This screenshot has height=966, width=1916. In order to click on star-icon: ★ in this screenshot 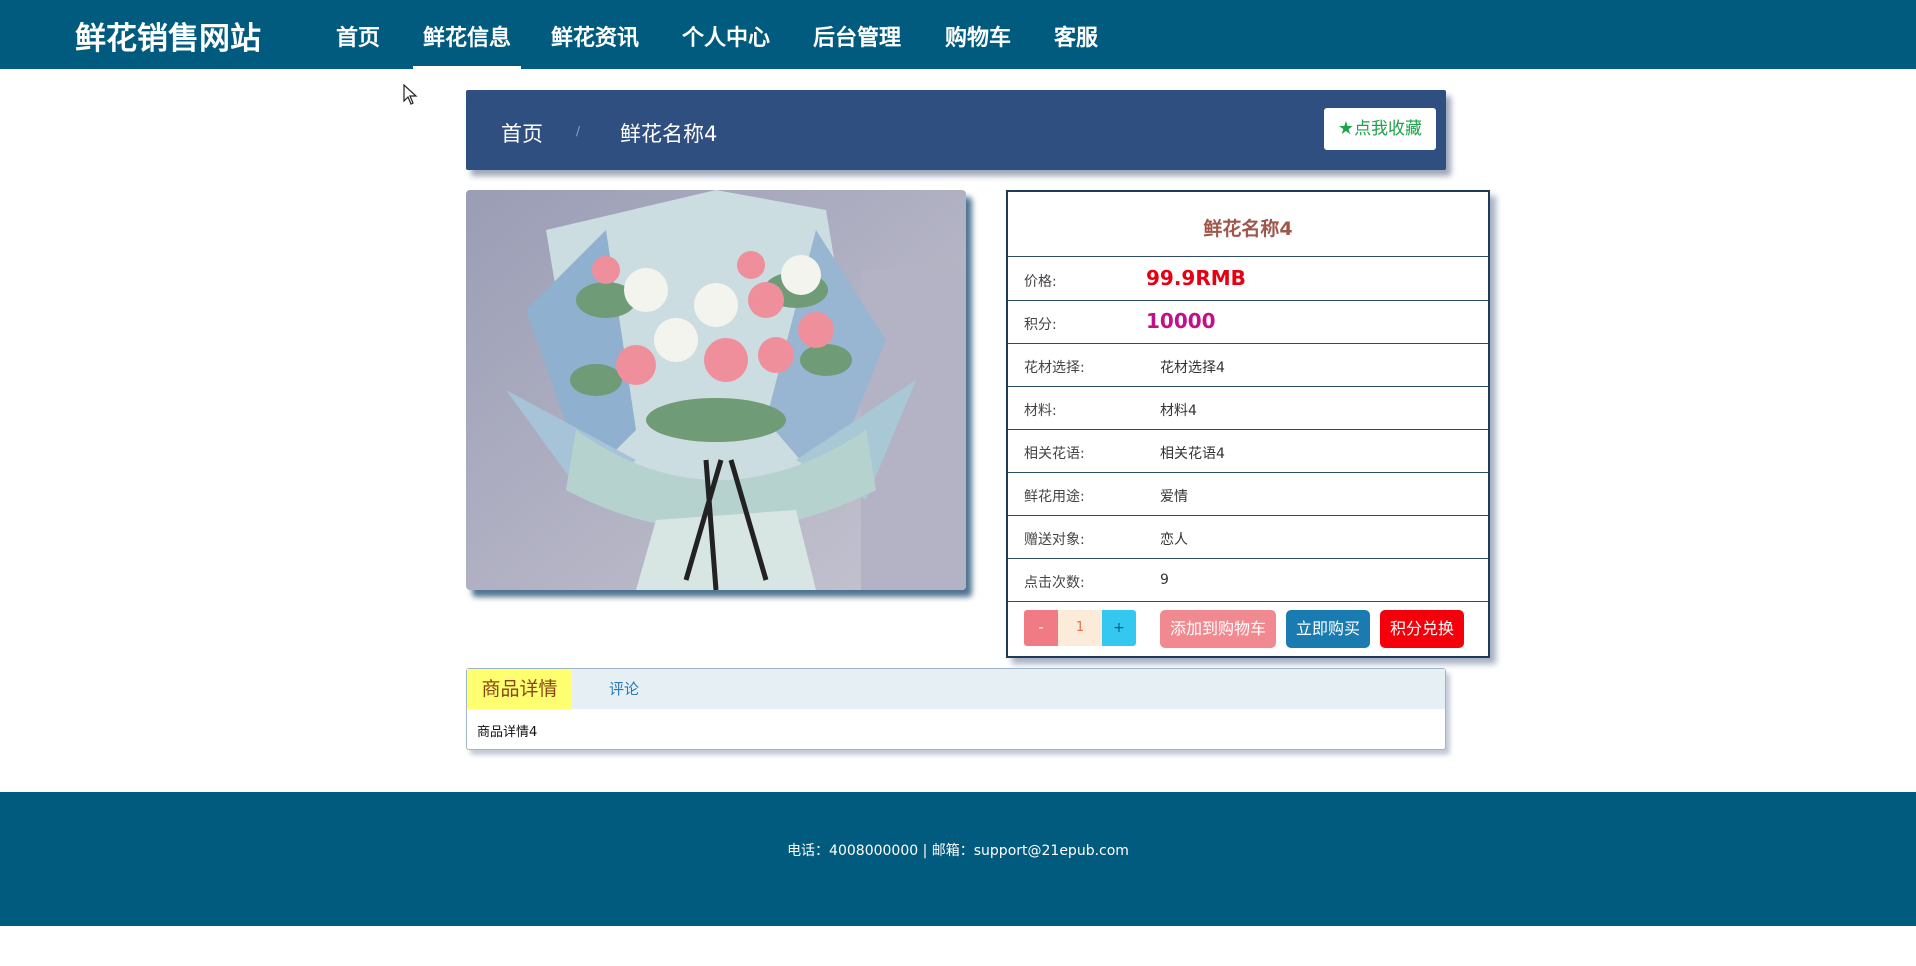, I will do `click(1346, 128)`.